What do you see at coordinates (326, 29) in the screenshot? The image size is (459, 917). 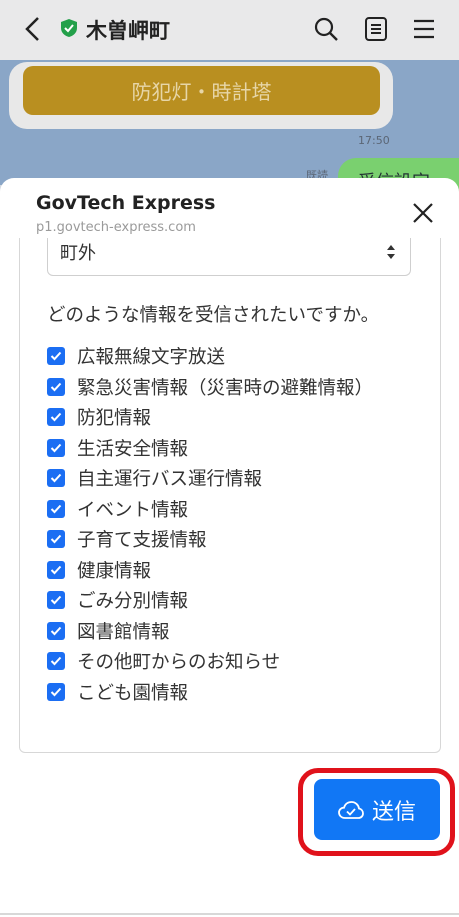 I see `search-icon` at bounding box center [326, 29].